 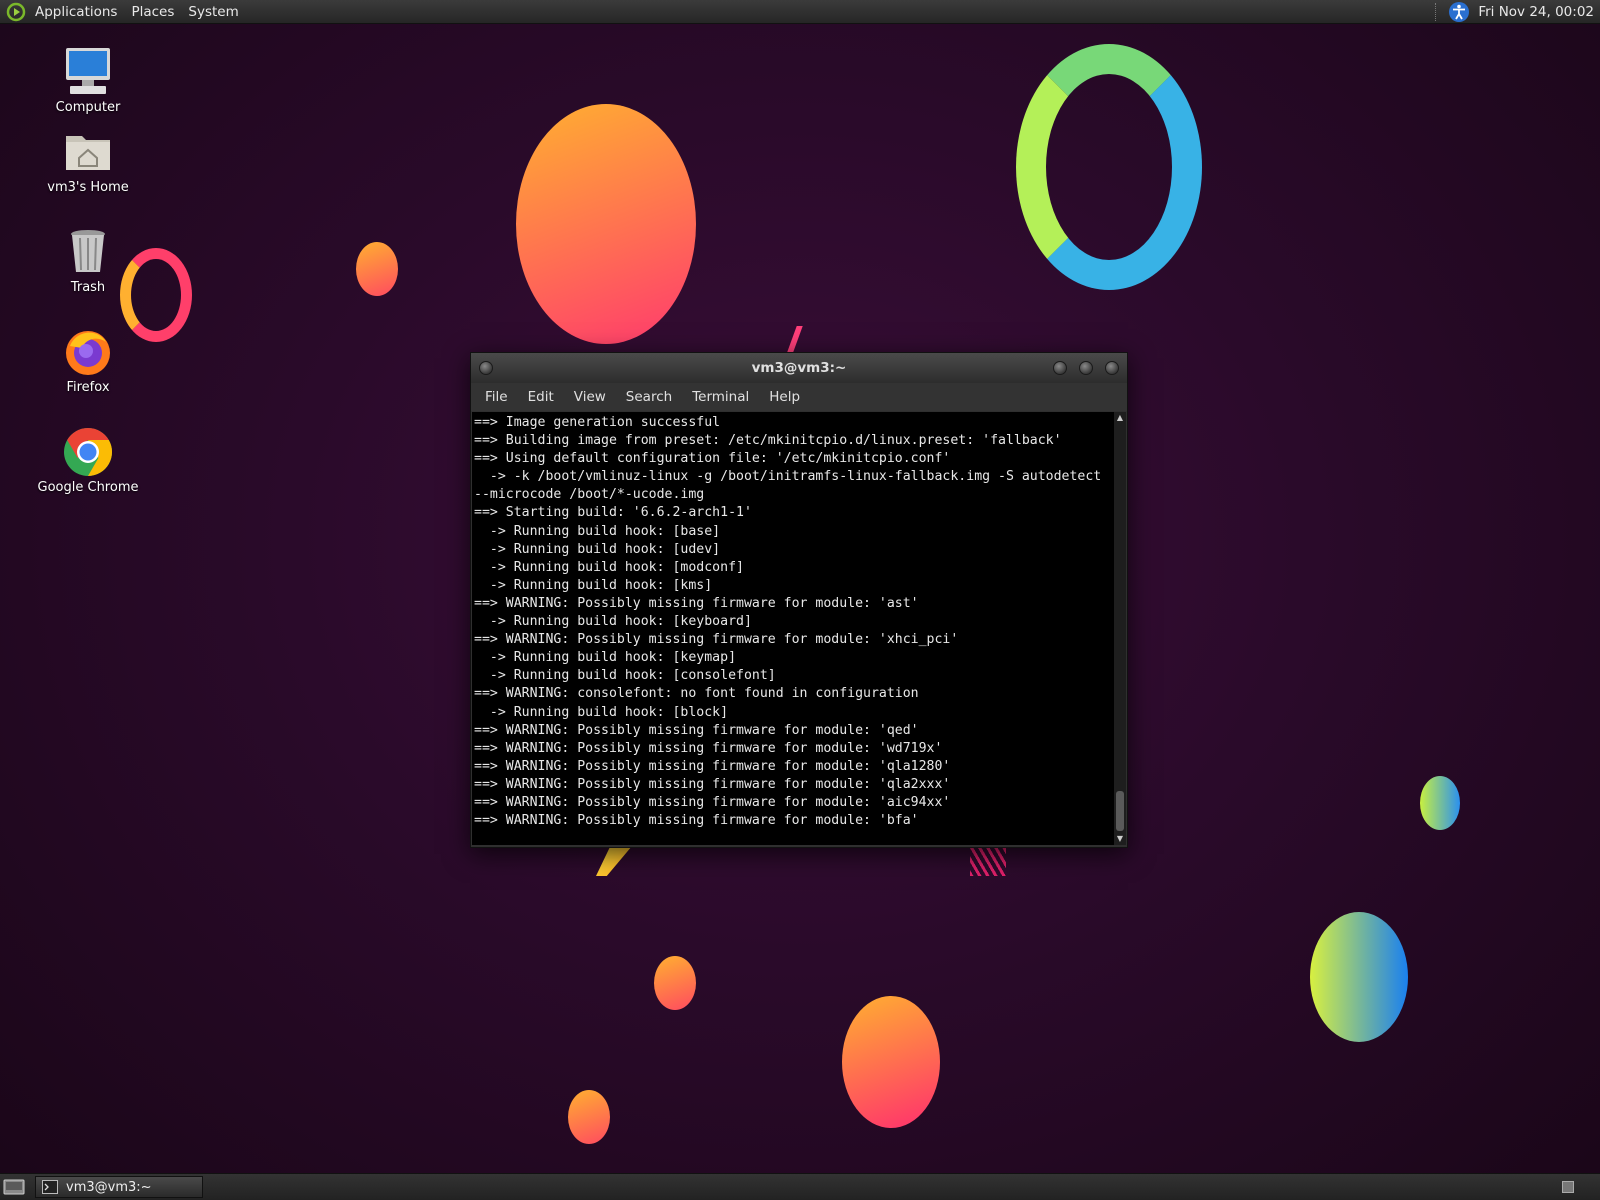 I want to click on desktop-icon-label: Trash, so click(x=88, y=287).